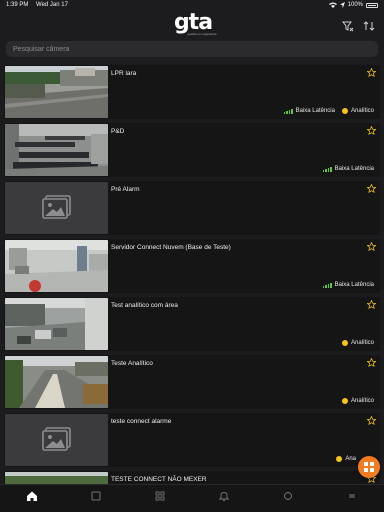  Describe the element at coordinates (171, 247) in the screenshot. I see `camera-name: Servidor Connect Nuvem (Base de Teste)` at that location.